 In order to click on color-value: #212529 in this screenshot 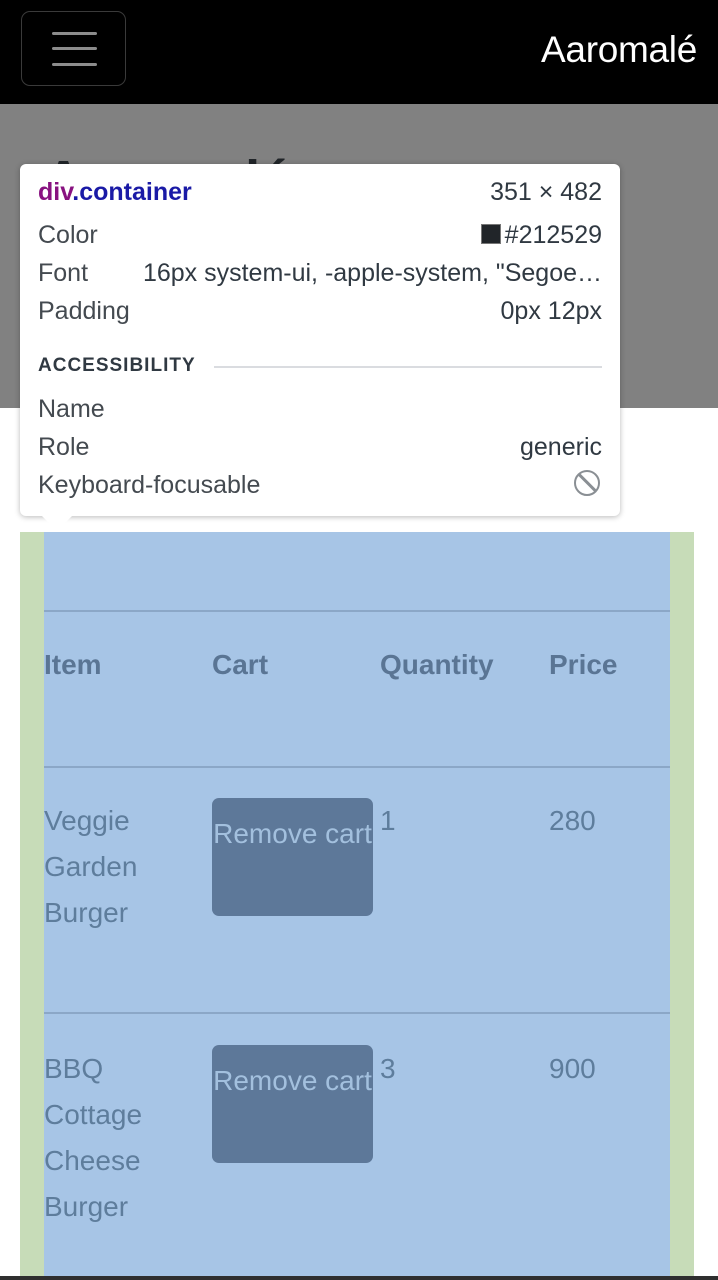, I will do `click(553, 235)`.